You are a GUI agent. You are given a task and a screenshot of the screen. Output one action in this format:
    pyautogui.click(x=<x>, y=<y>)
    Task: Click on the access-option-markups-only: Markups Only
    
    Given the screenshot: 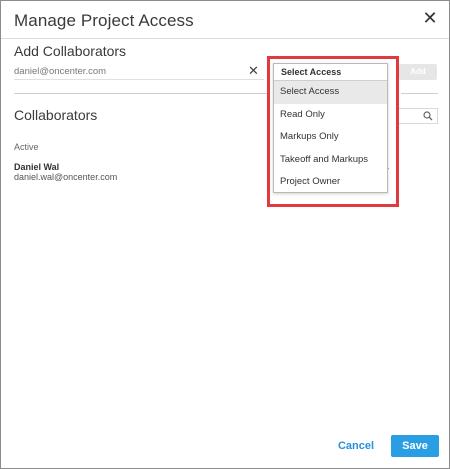 What is the action you would take?
    pyautogui.click(x=330, y=137)
    